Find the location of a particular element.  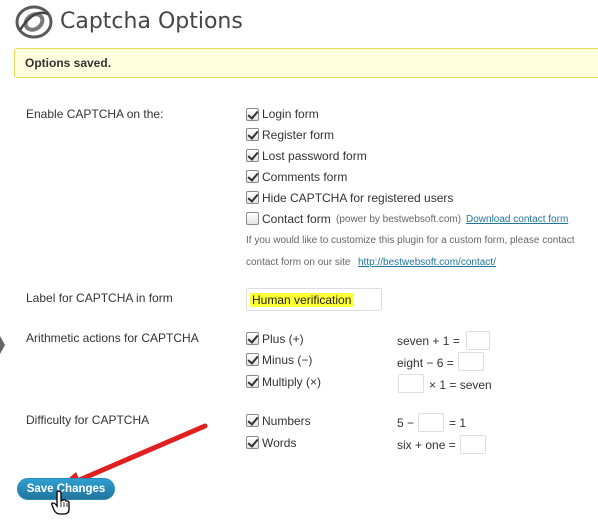

hand-cursor-icon is located at coordinates (60, 502).